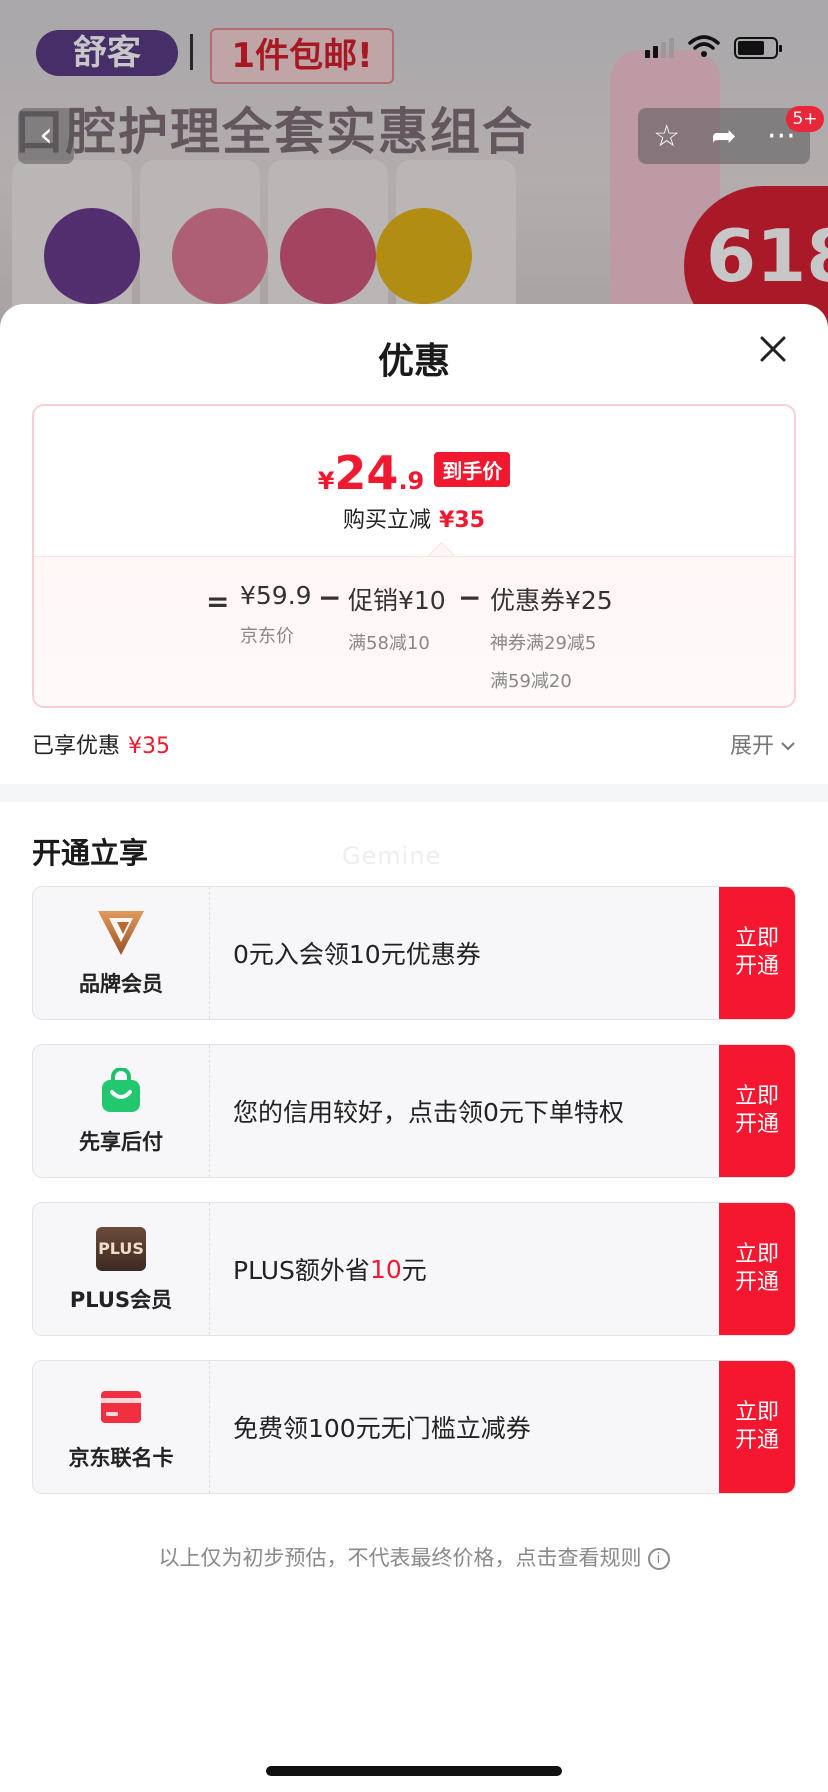 The width and height of the screenshot is (828, 1792). What do you see at coordinates (414, 793) in the screenshot?
I see `section-divider` at bounding box center [414, 793].